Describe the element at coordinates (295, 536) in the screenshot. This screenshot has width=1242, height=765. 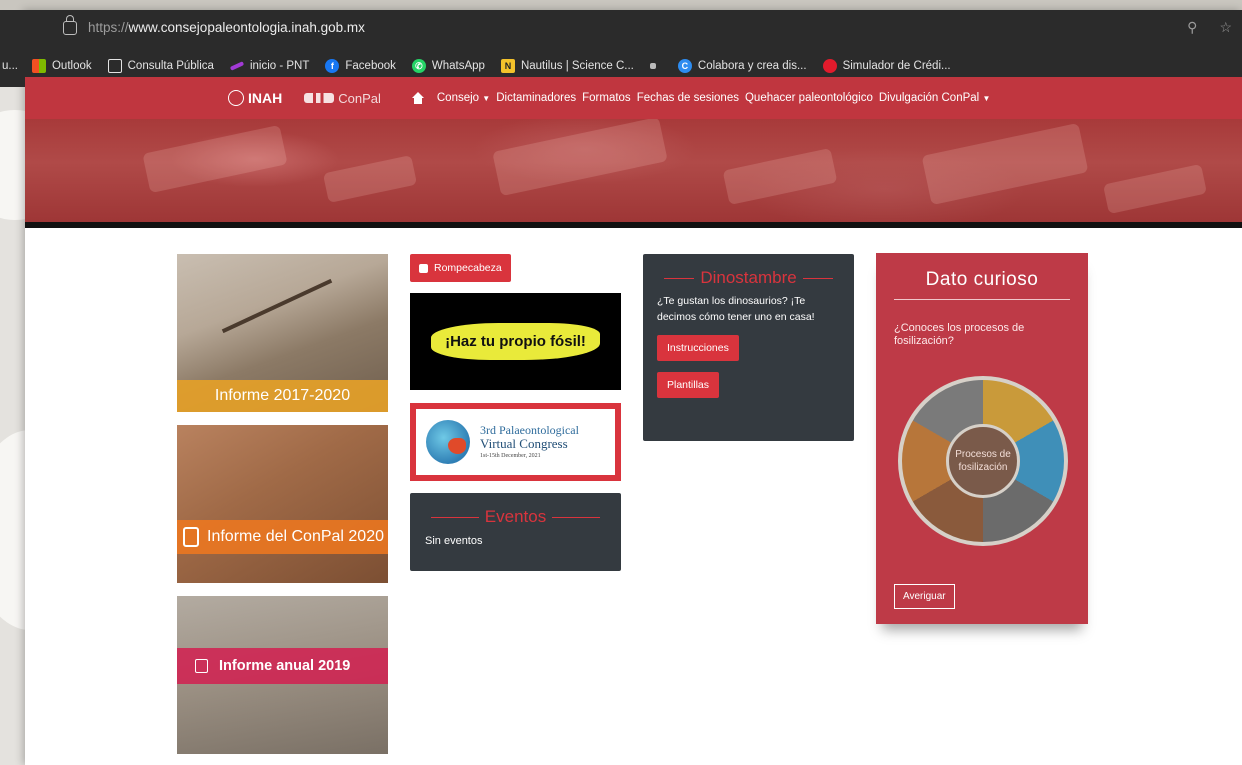
I see `report-title: Informe del ConPal 2020` at that location.